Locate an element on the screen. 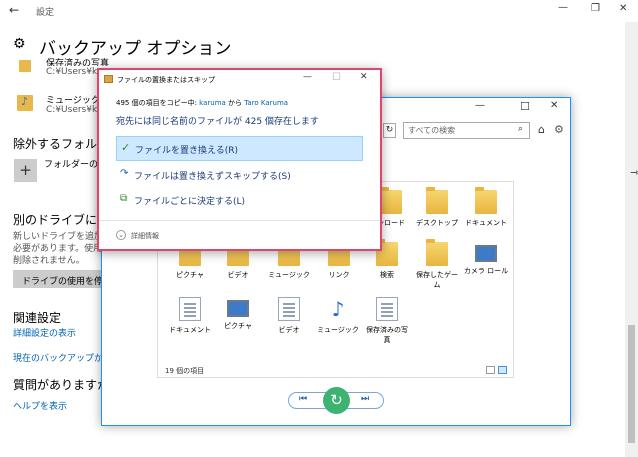 The image size is (638, 457). window-title: 設定 is located at coordinates (45, 13).